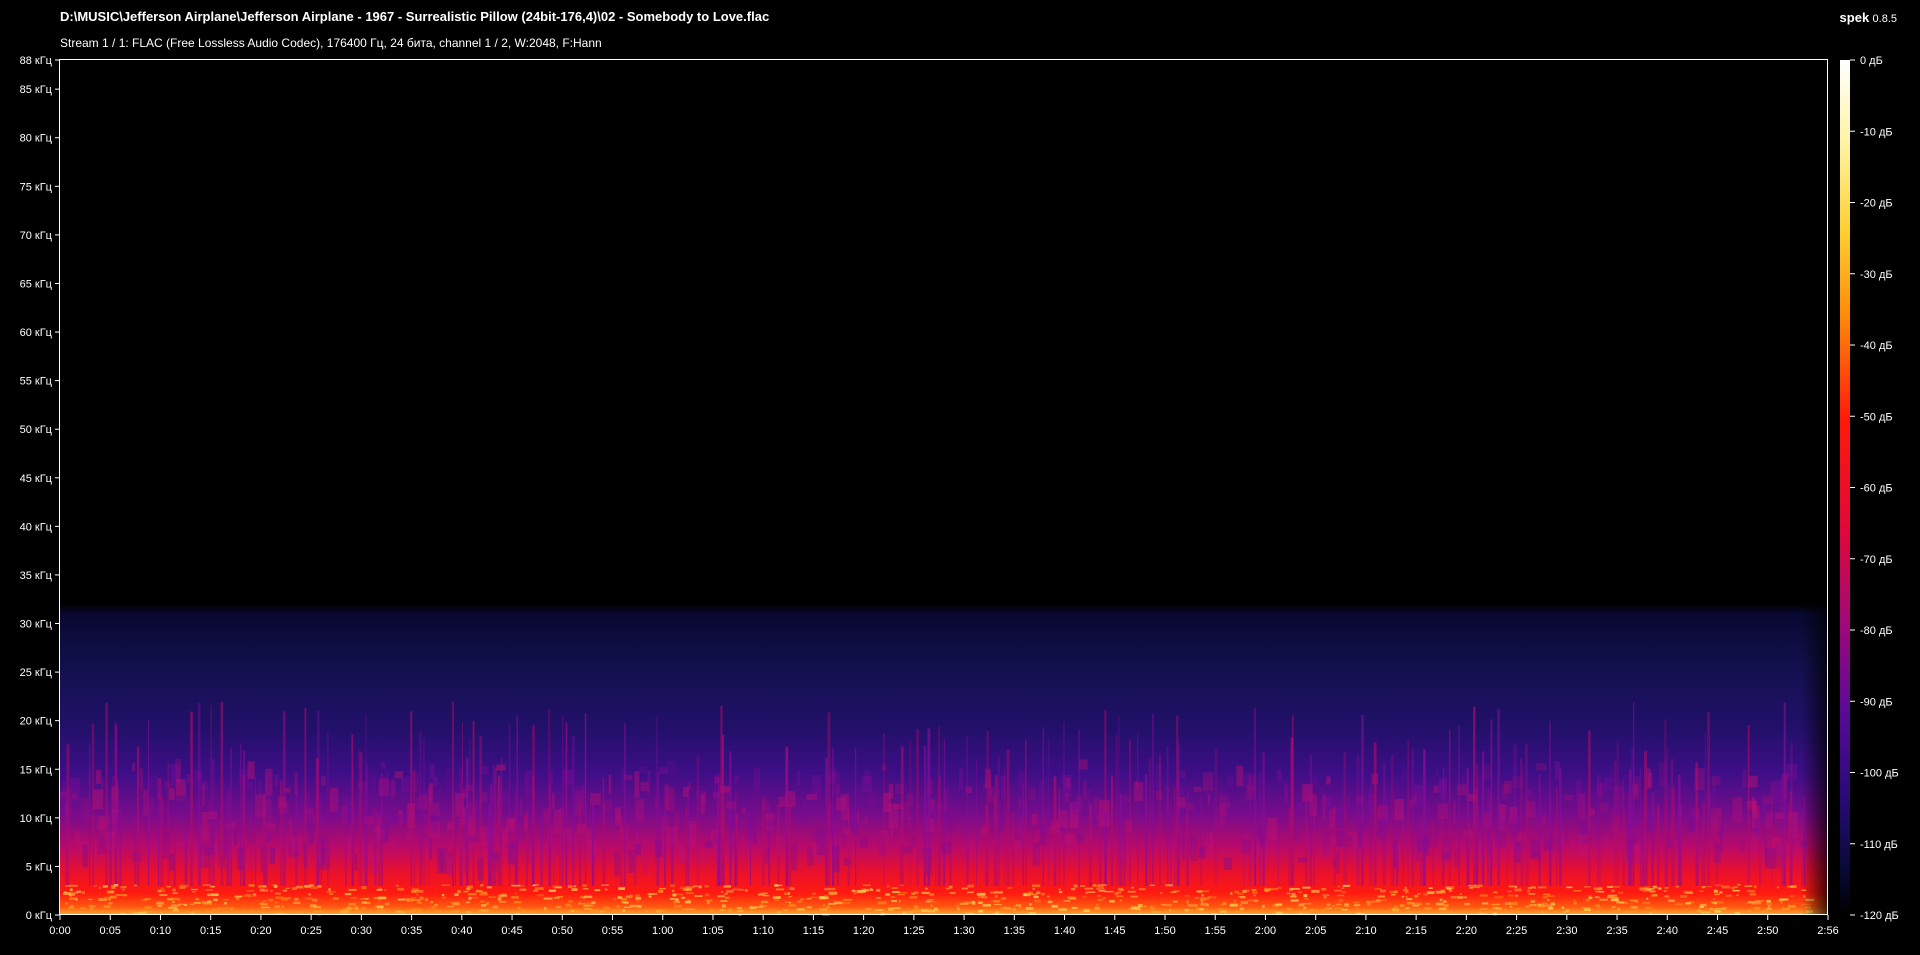 The image size is (1920, 955). What do you see at coordinates (36, 139) in the screenshot?
I see `y-tick-label: 80 кГц` at bounding box center [36, 139].